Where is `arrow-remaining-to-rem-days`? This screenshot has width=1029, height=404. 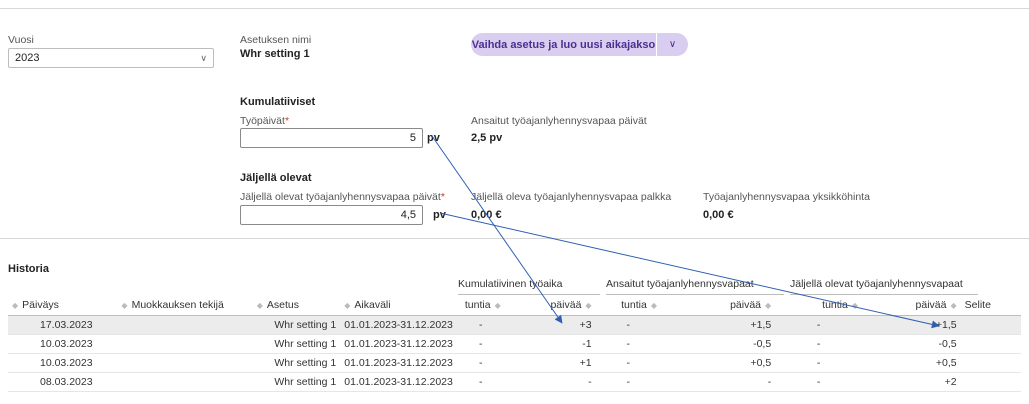 arrow-remaining-to-rem-days is located at coordinates (689, 270).